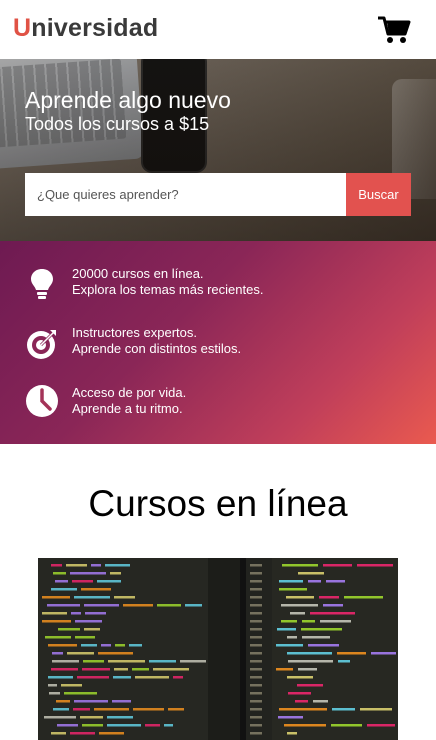  I want to click on feature-item: Acceso de por vida. Aprende a tu ritmo., so click(218, 388).